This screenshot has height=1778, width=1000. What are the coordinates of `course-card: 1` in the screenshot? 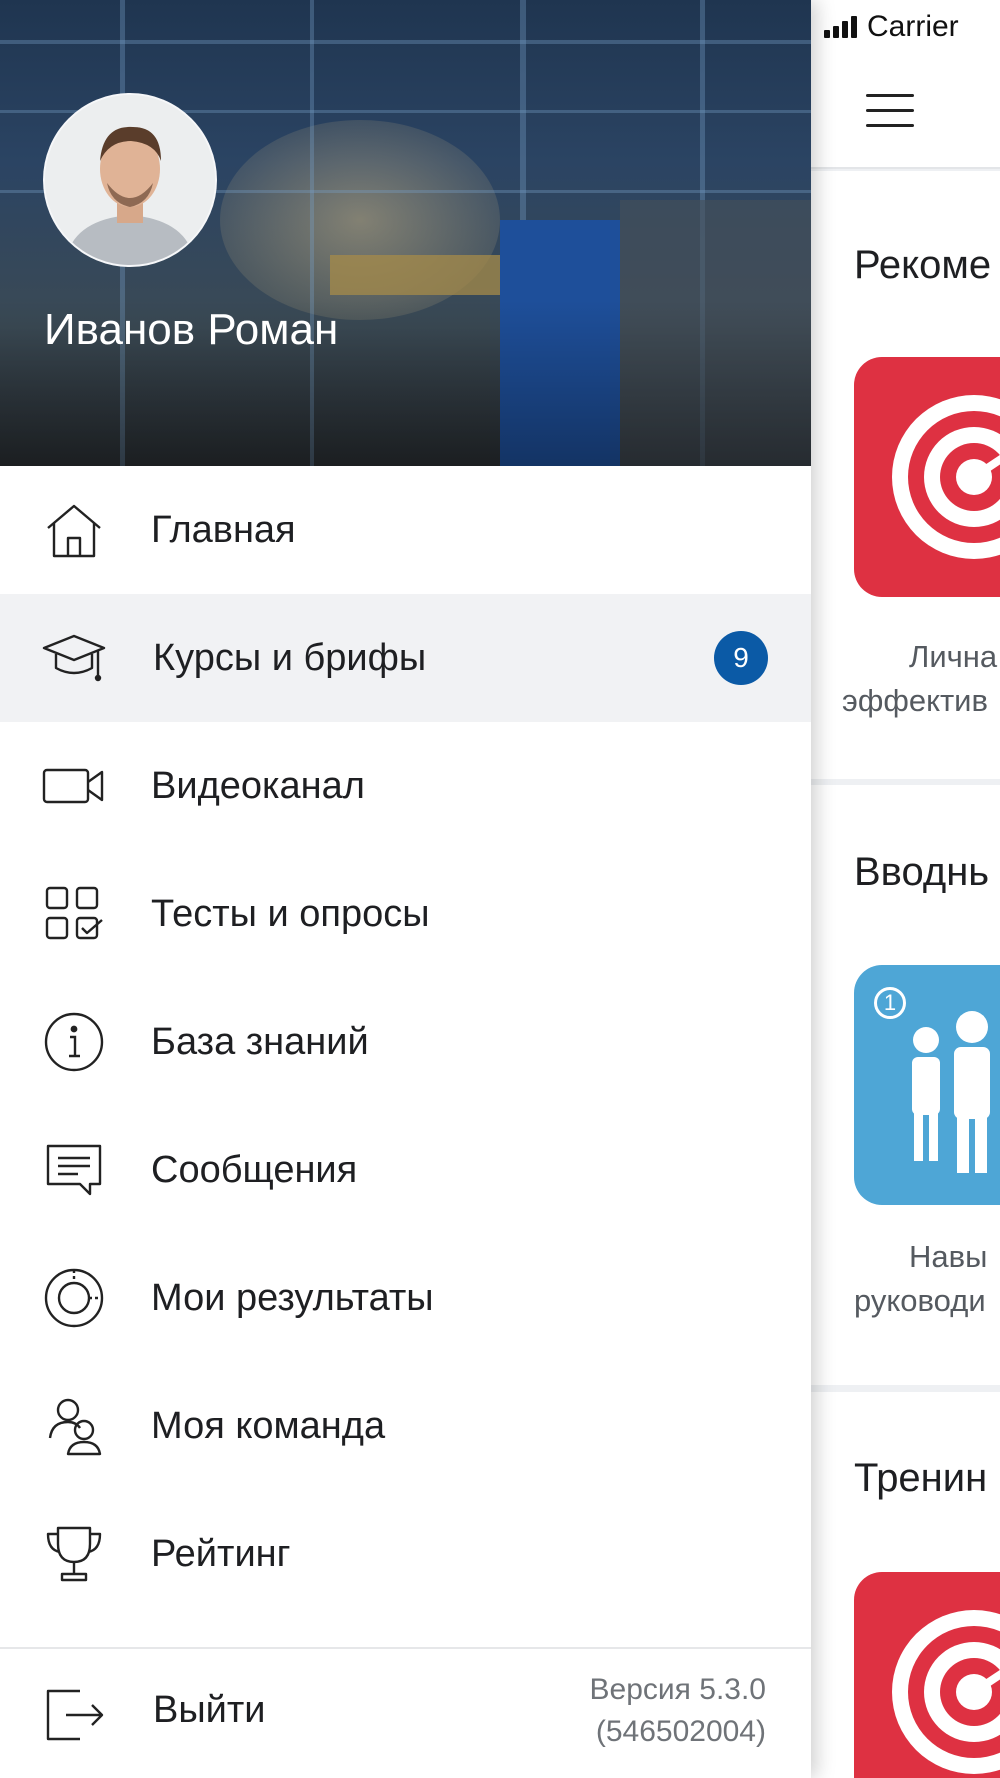 It's located at (927, 1085).